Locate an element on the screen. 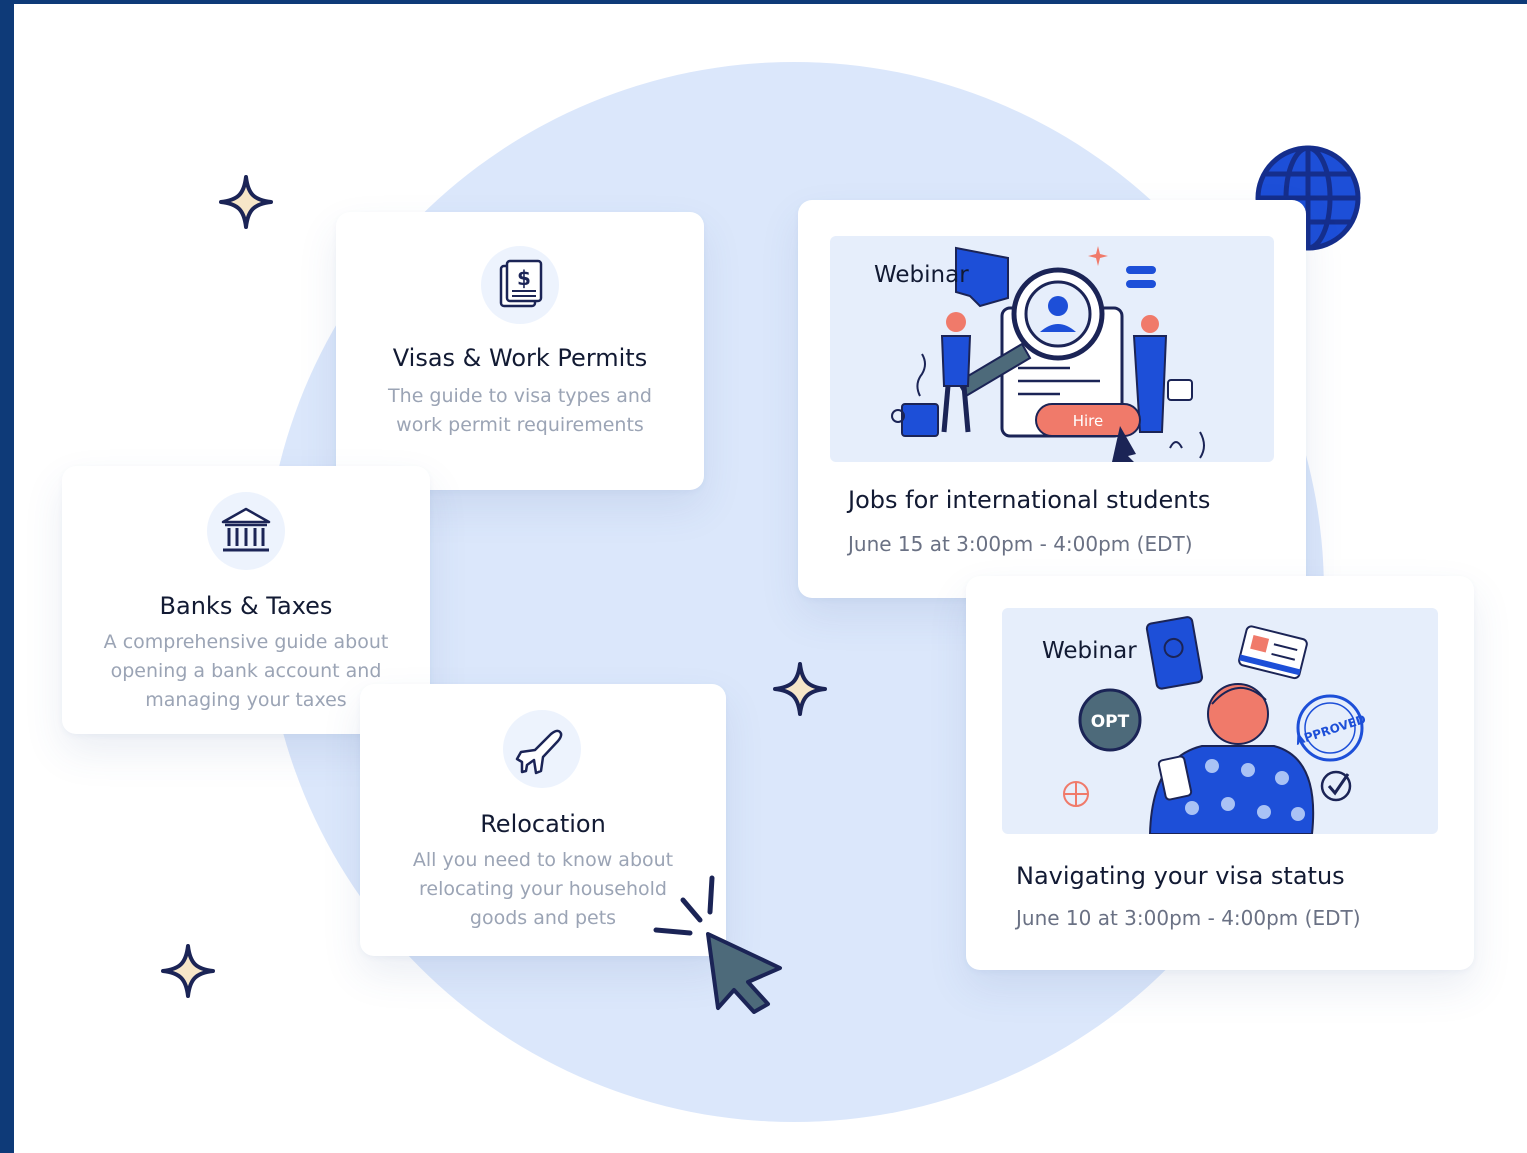 The height and width of the screenshot is (1153, 1527). visas-card-title: Visas & Work Permits is located at coordinates (520, 358).